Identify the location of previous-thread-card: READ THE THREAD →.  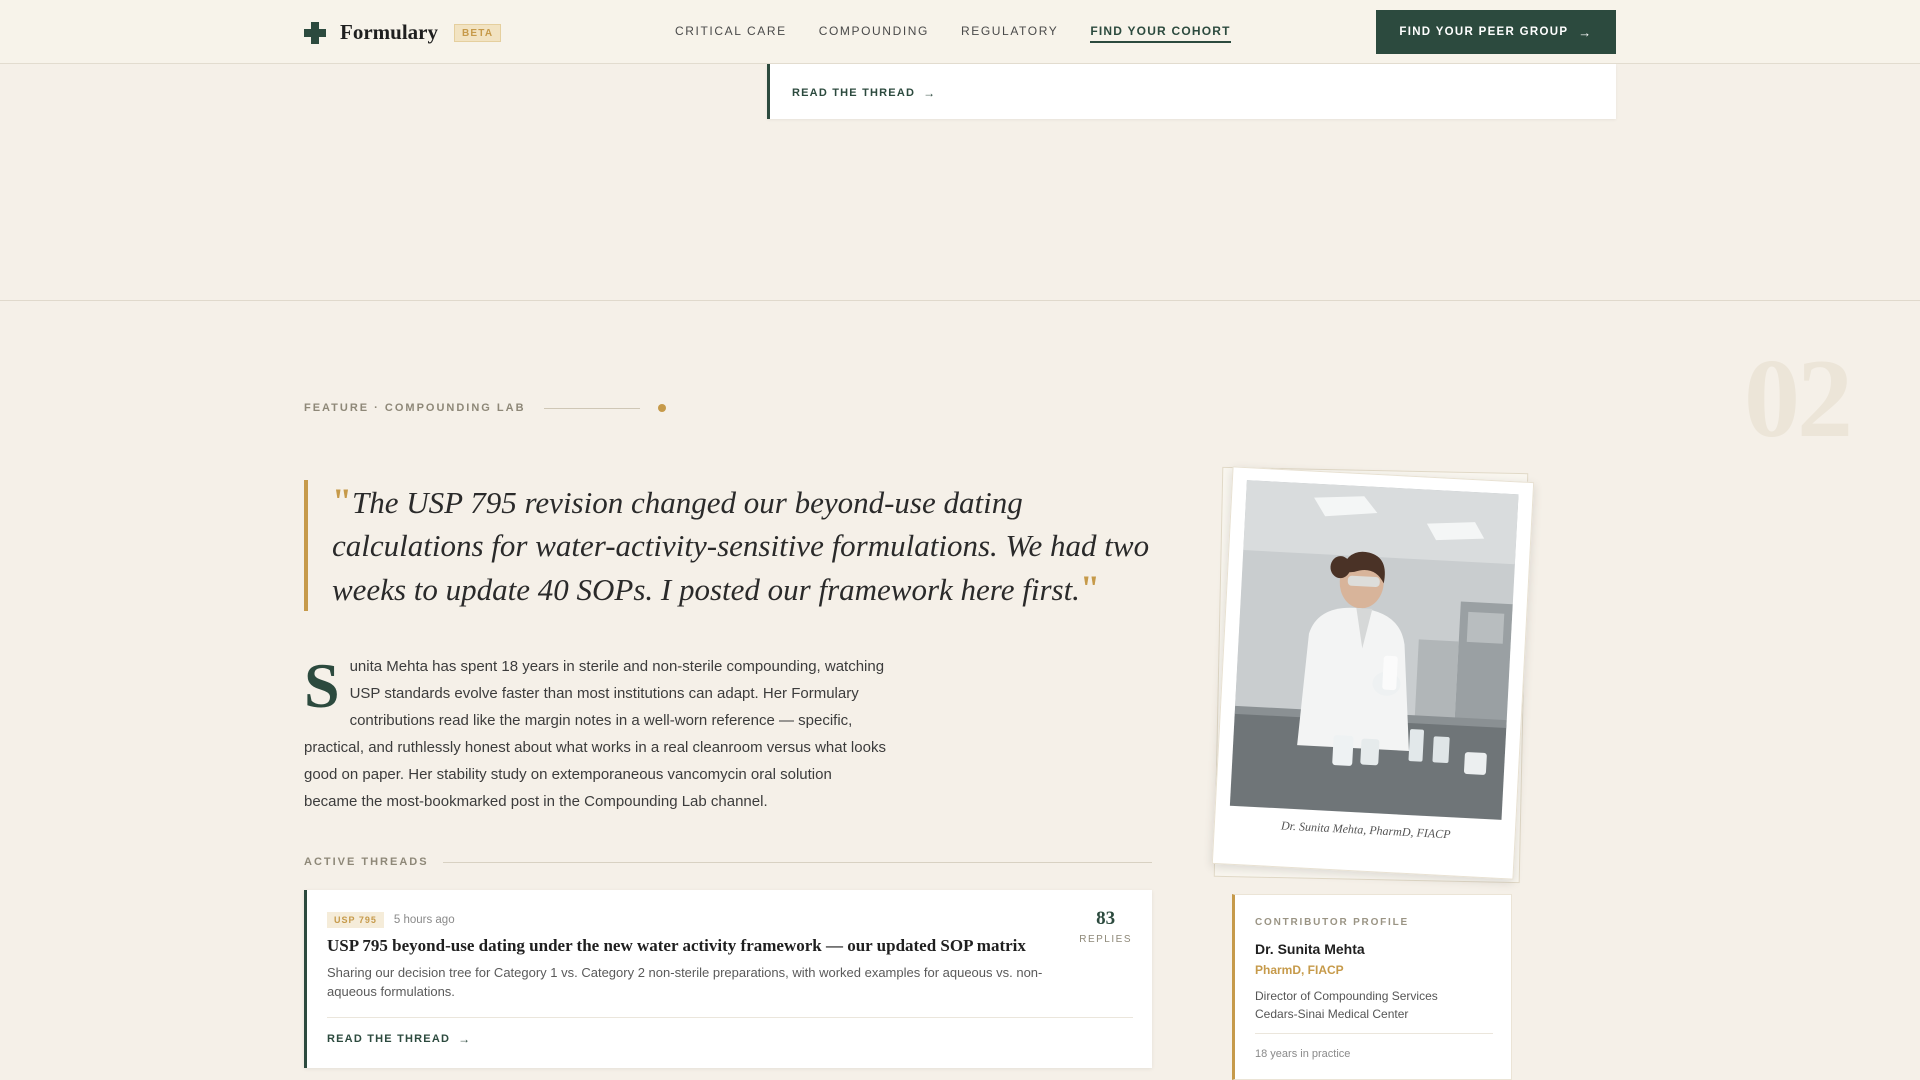
(1191, 91).